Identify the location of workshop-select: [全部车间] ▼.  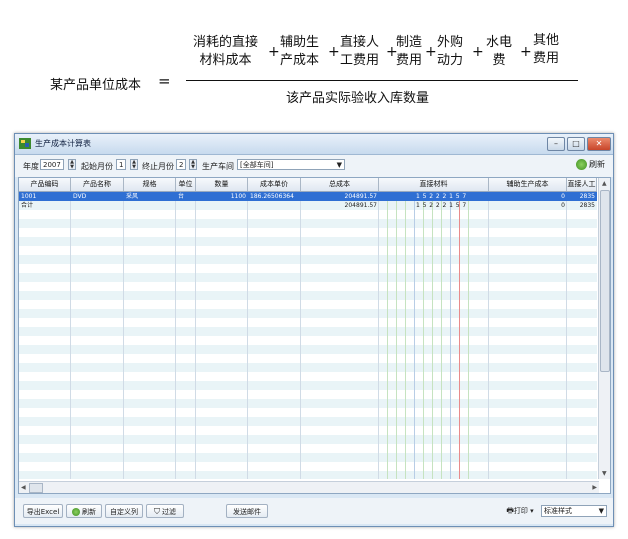
(291, 164).